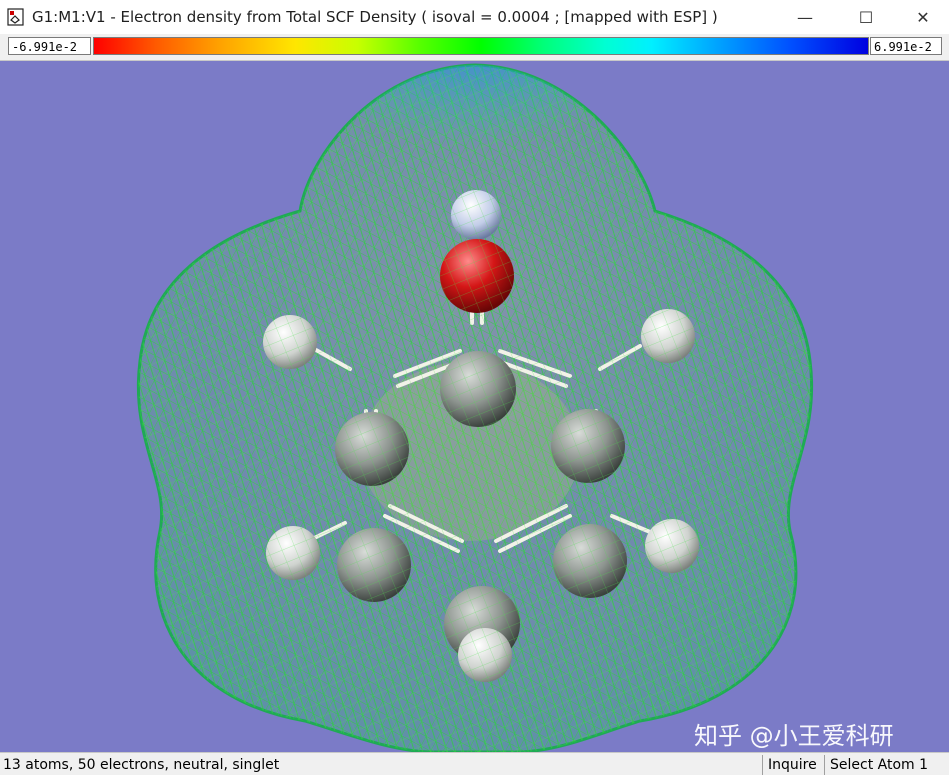 This screenshot has width=949, height=775. I want to click on maximize-icon: ☐, so click(866, 17).